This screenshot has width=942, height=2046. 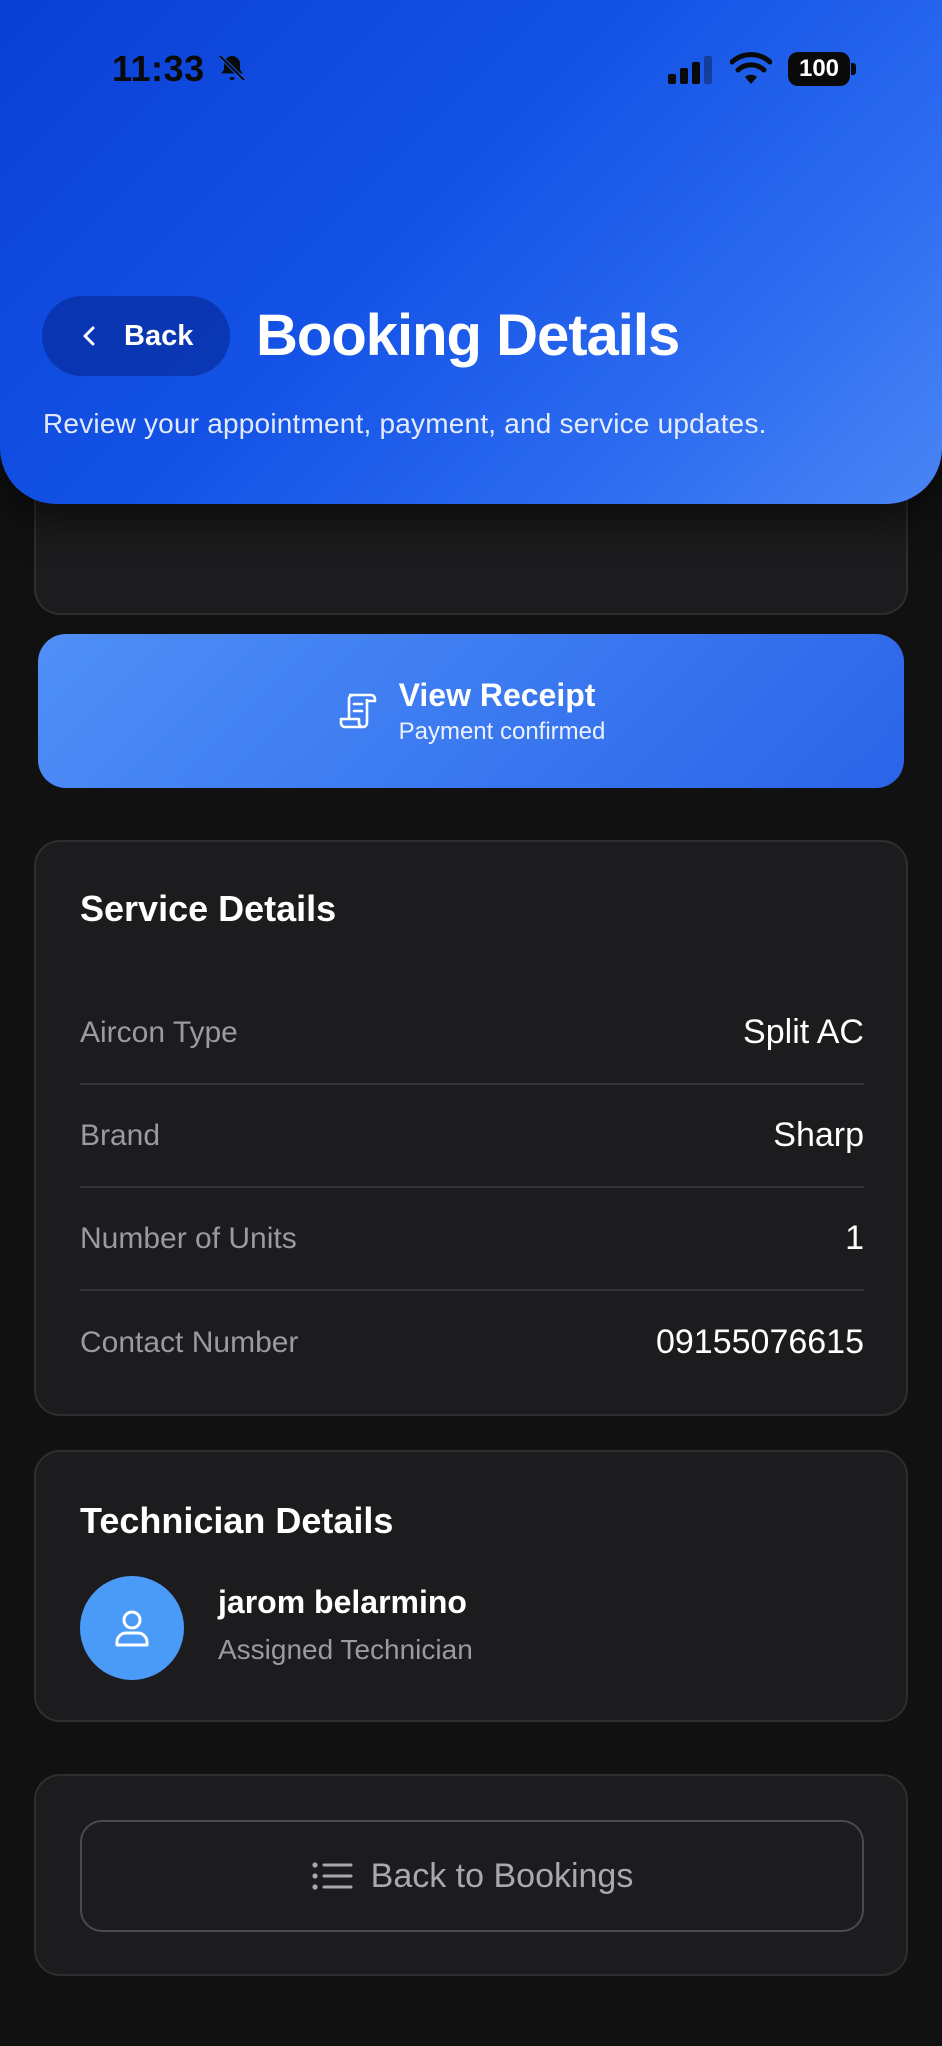 I want to click on technician-details-title: Technician Details, so click(x=237, y=1520).